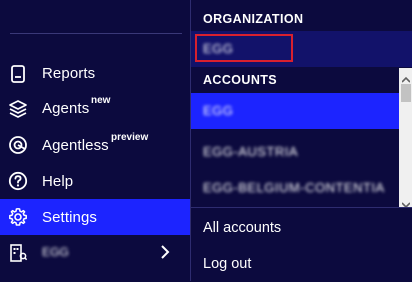 This screenshot has width=412, height=282. What do you see at coordinates (405, 138) in the screenshot?
I see `accounts-scrollbar` at bounding box center [405, 138].